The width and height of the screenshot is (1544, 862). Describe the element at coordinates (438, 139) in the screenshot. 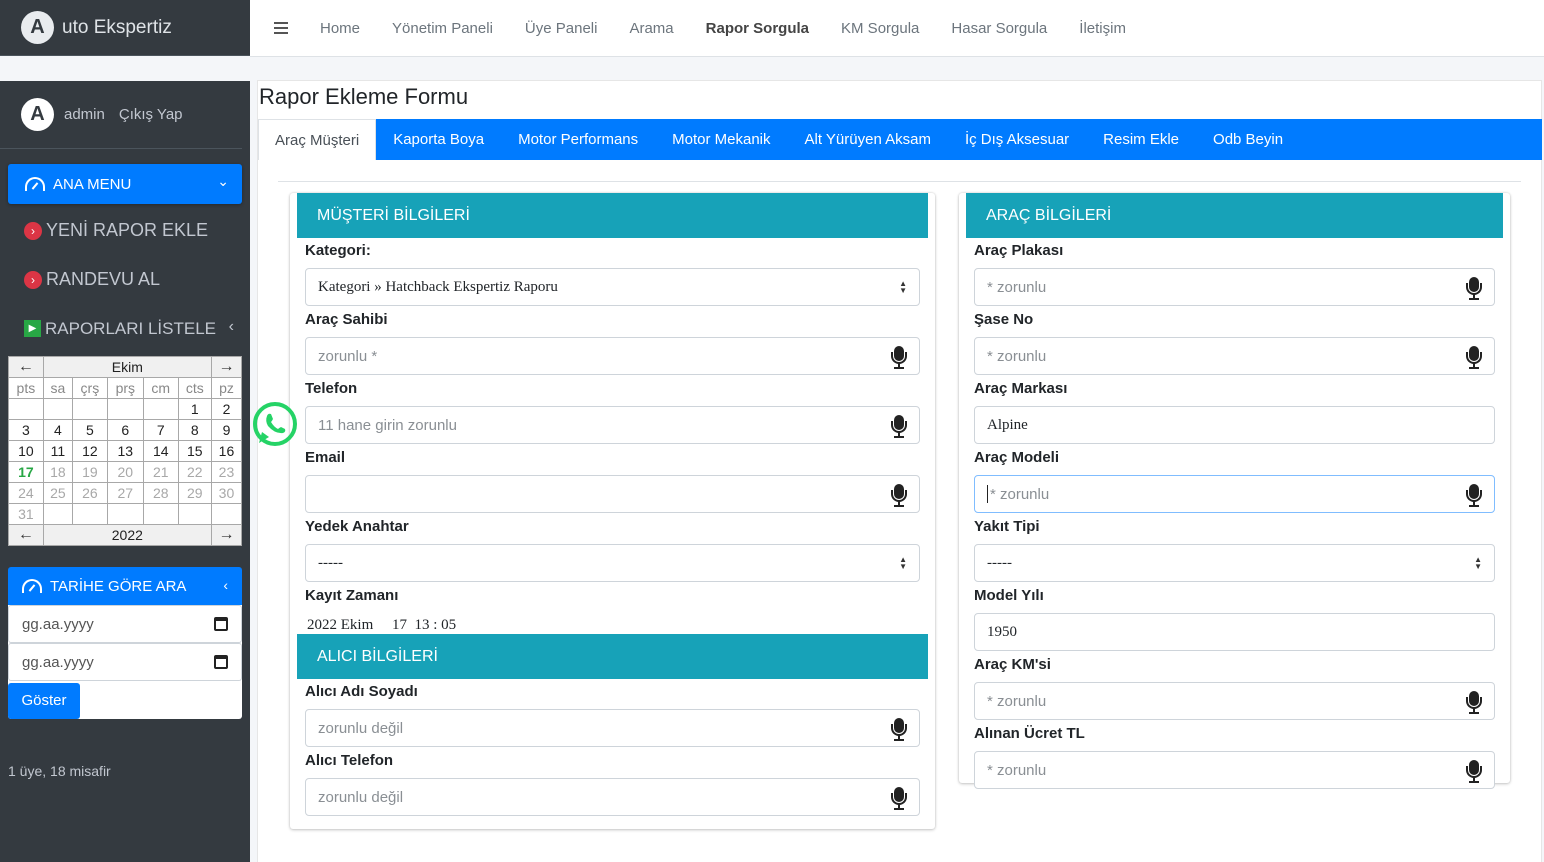

I see `tab-body-paint: Kaporta Boya` at that location.